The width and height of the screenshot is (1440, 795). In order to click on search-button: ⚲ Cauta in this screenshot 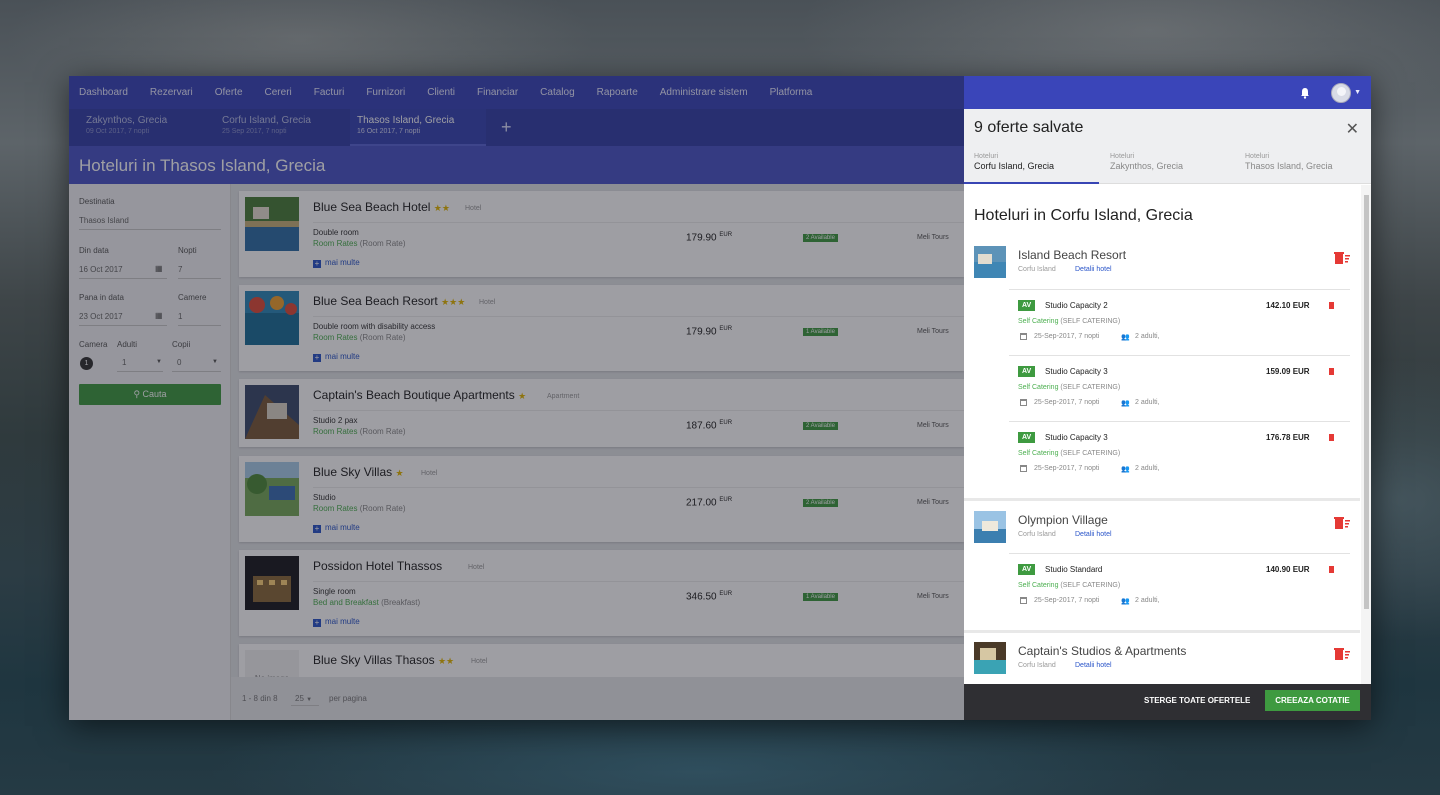, I will do `click(150, 394)`.